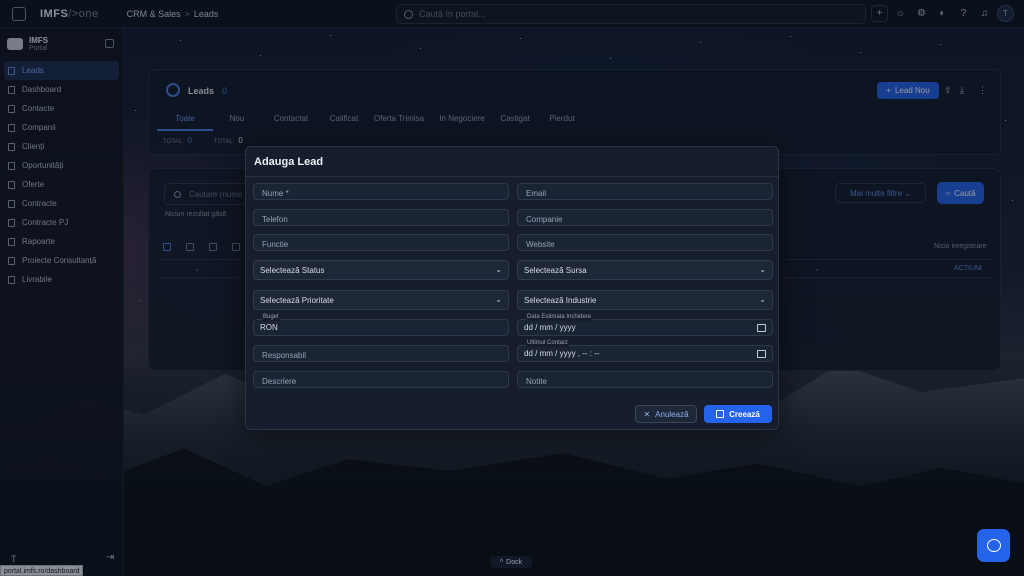 The image size is (1024, 576). Describe the element at coordinates (645, 217) in the screenshot. I see `companie-field: Companie` at that location.